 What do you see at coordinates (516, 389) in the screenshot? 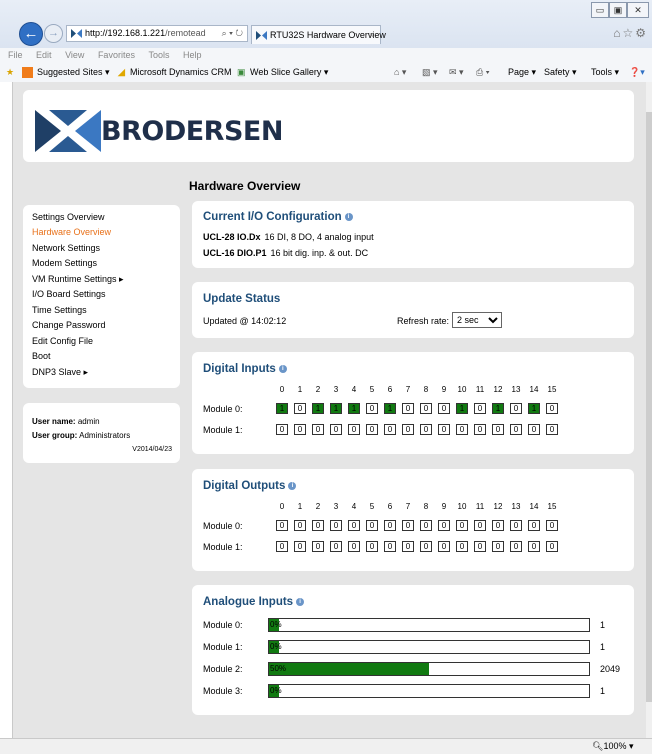
I see `di-bit-number: 13` at bounding box center [516, 389].